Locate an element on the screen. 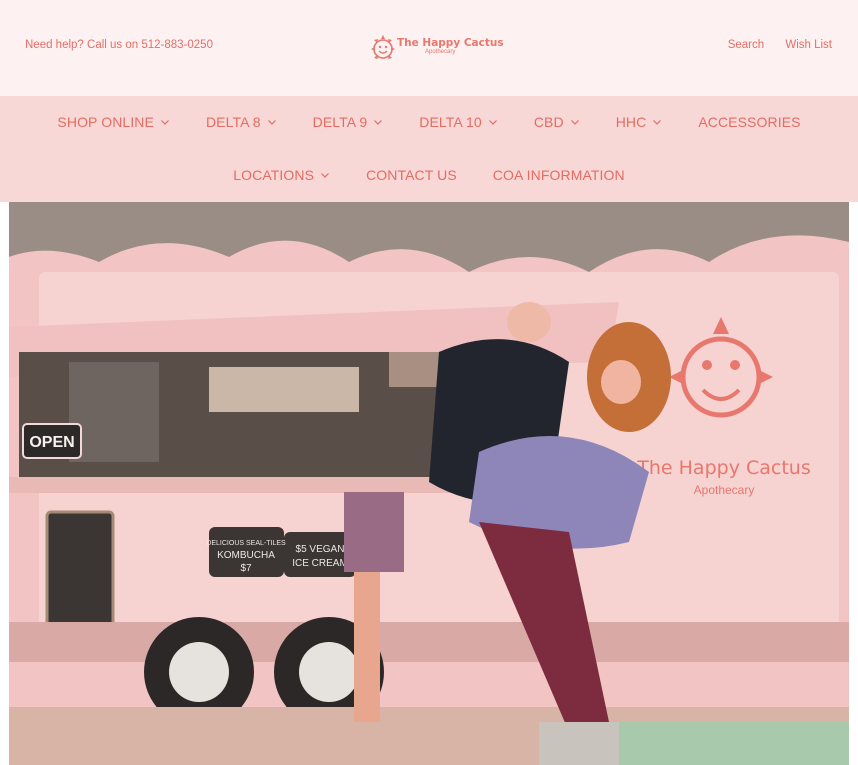 This screenshot has height=765, width=858. nav-item-coa-information: COA INFORMATION is located at coordinates (559, 175).